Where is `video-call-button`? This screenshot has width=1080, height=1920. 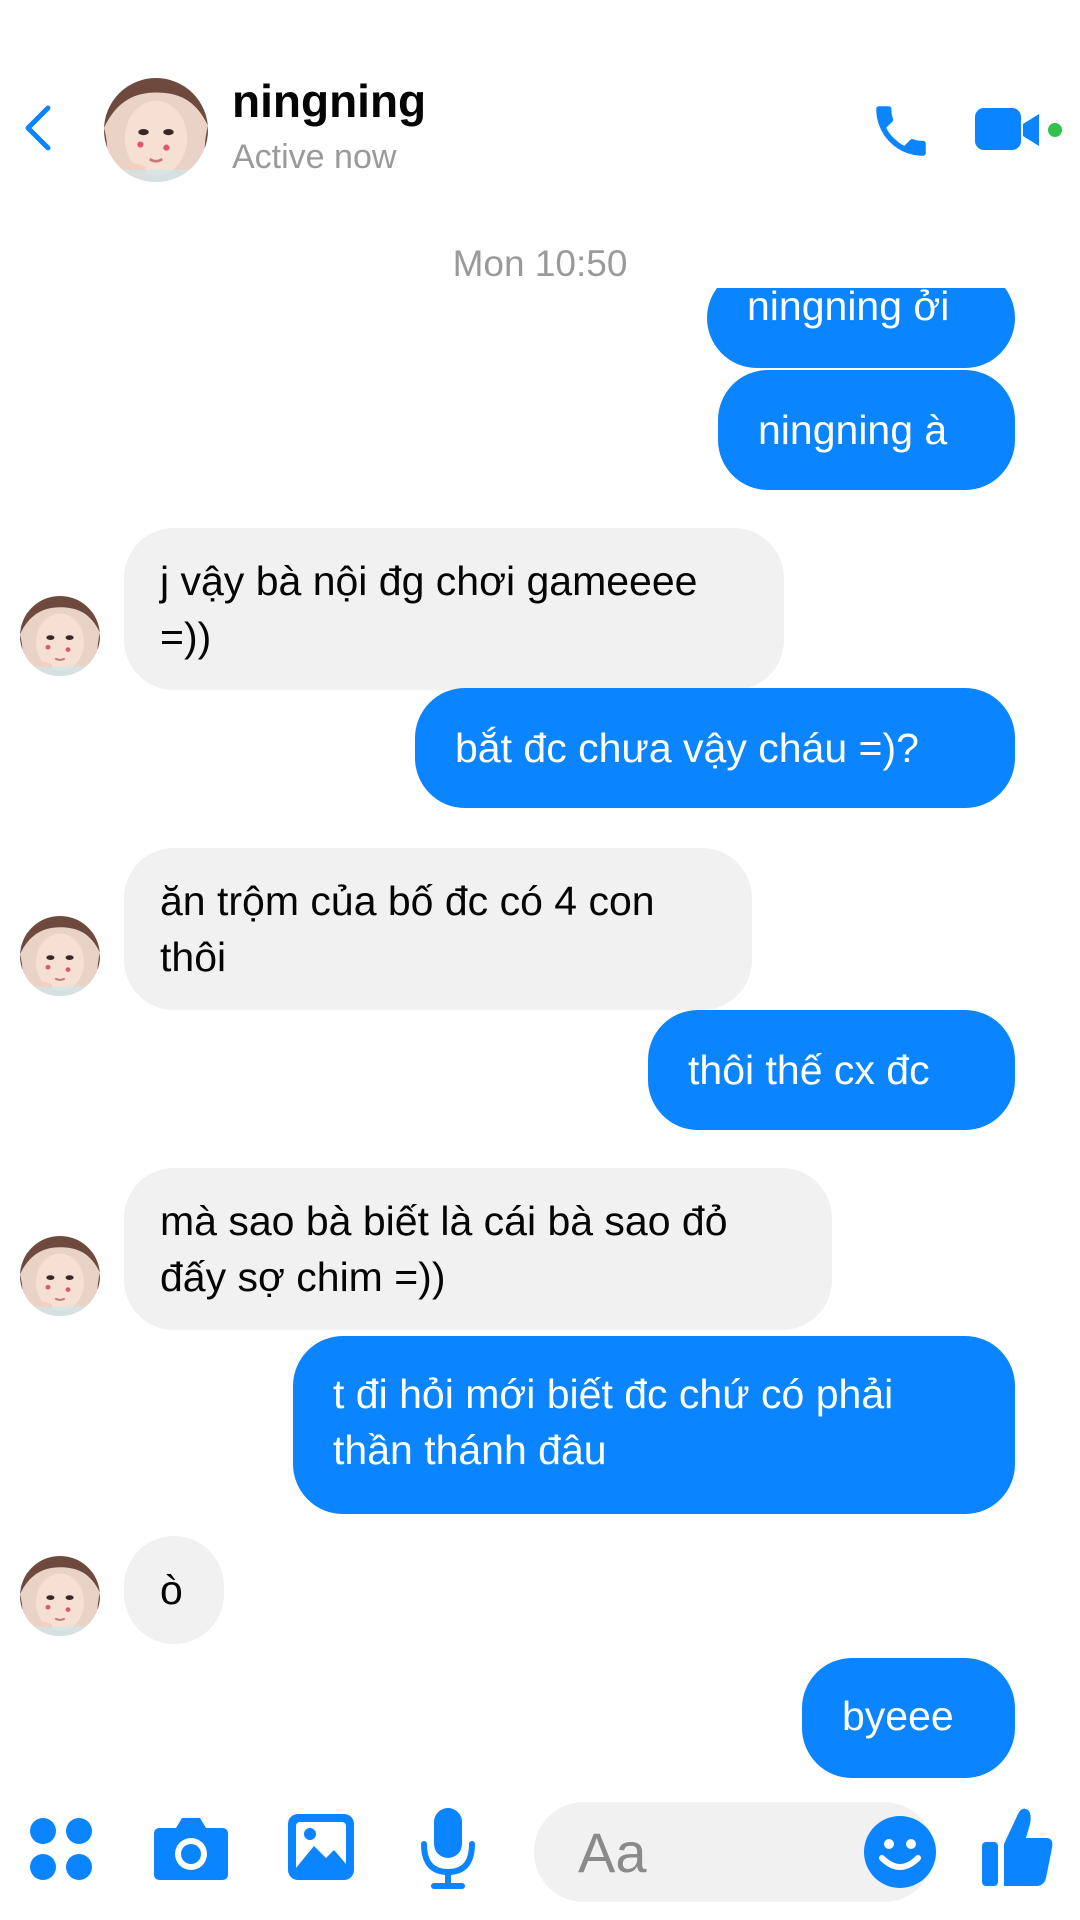 video-call-button is located at coordinates (1020, 130).